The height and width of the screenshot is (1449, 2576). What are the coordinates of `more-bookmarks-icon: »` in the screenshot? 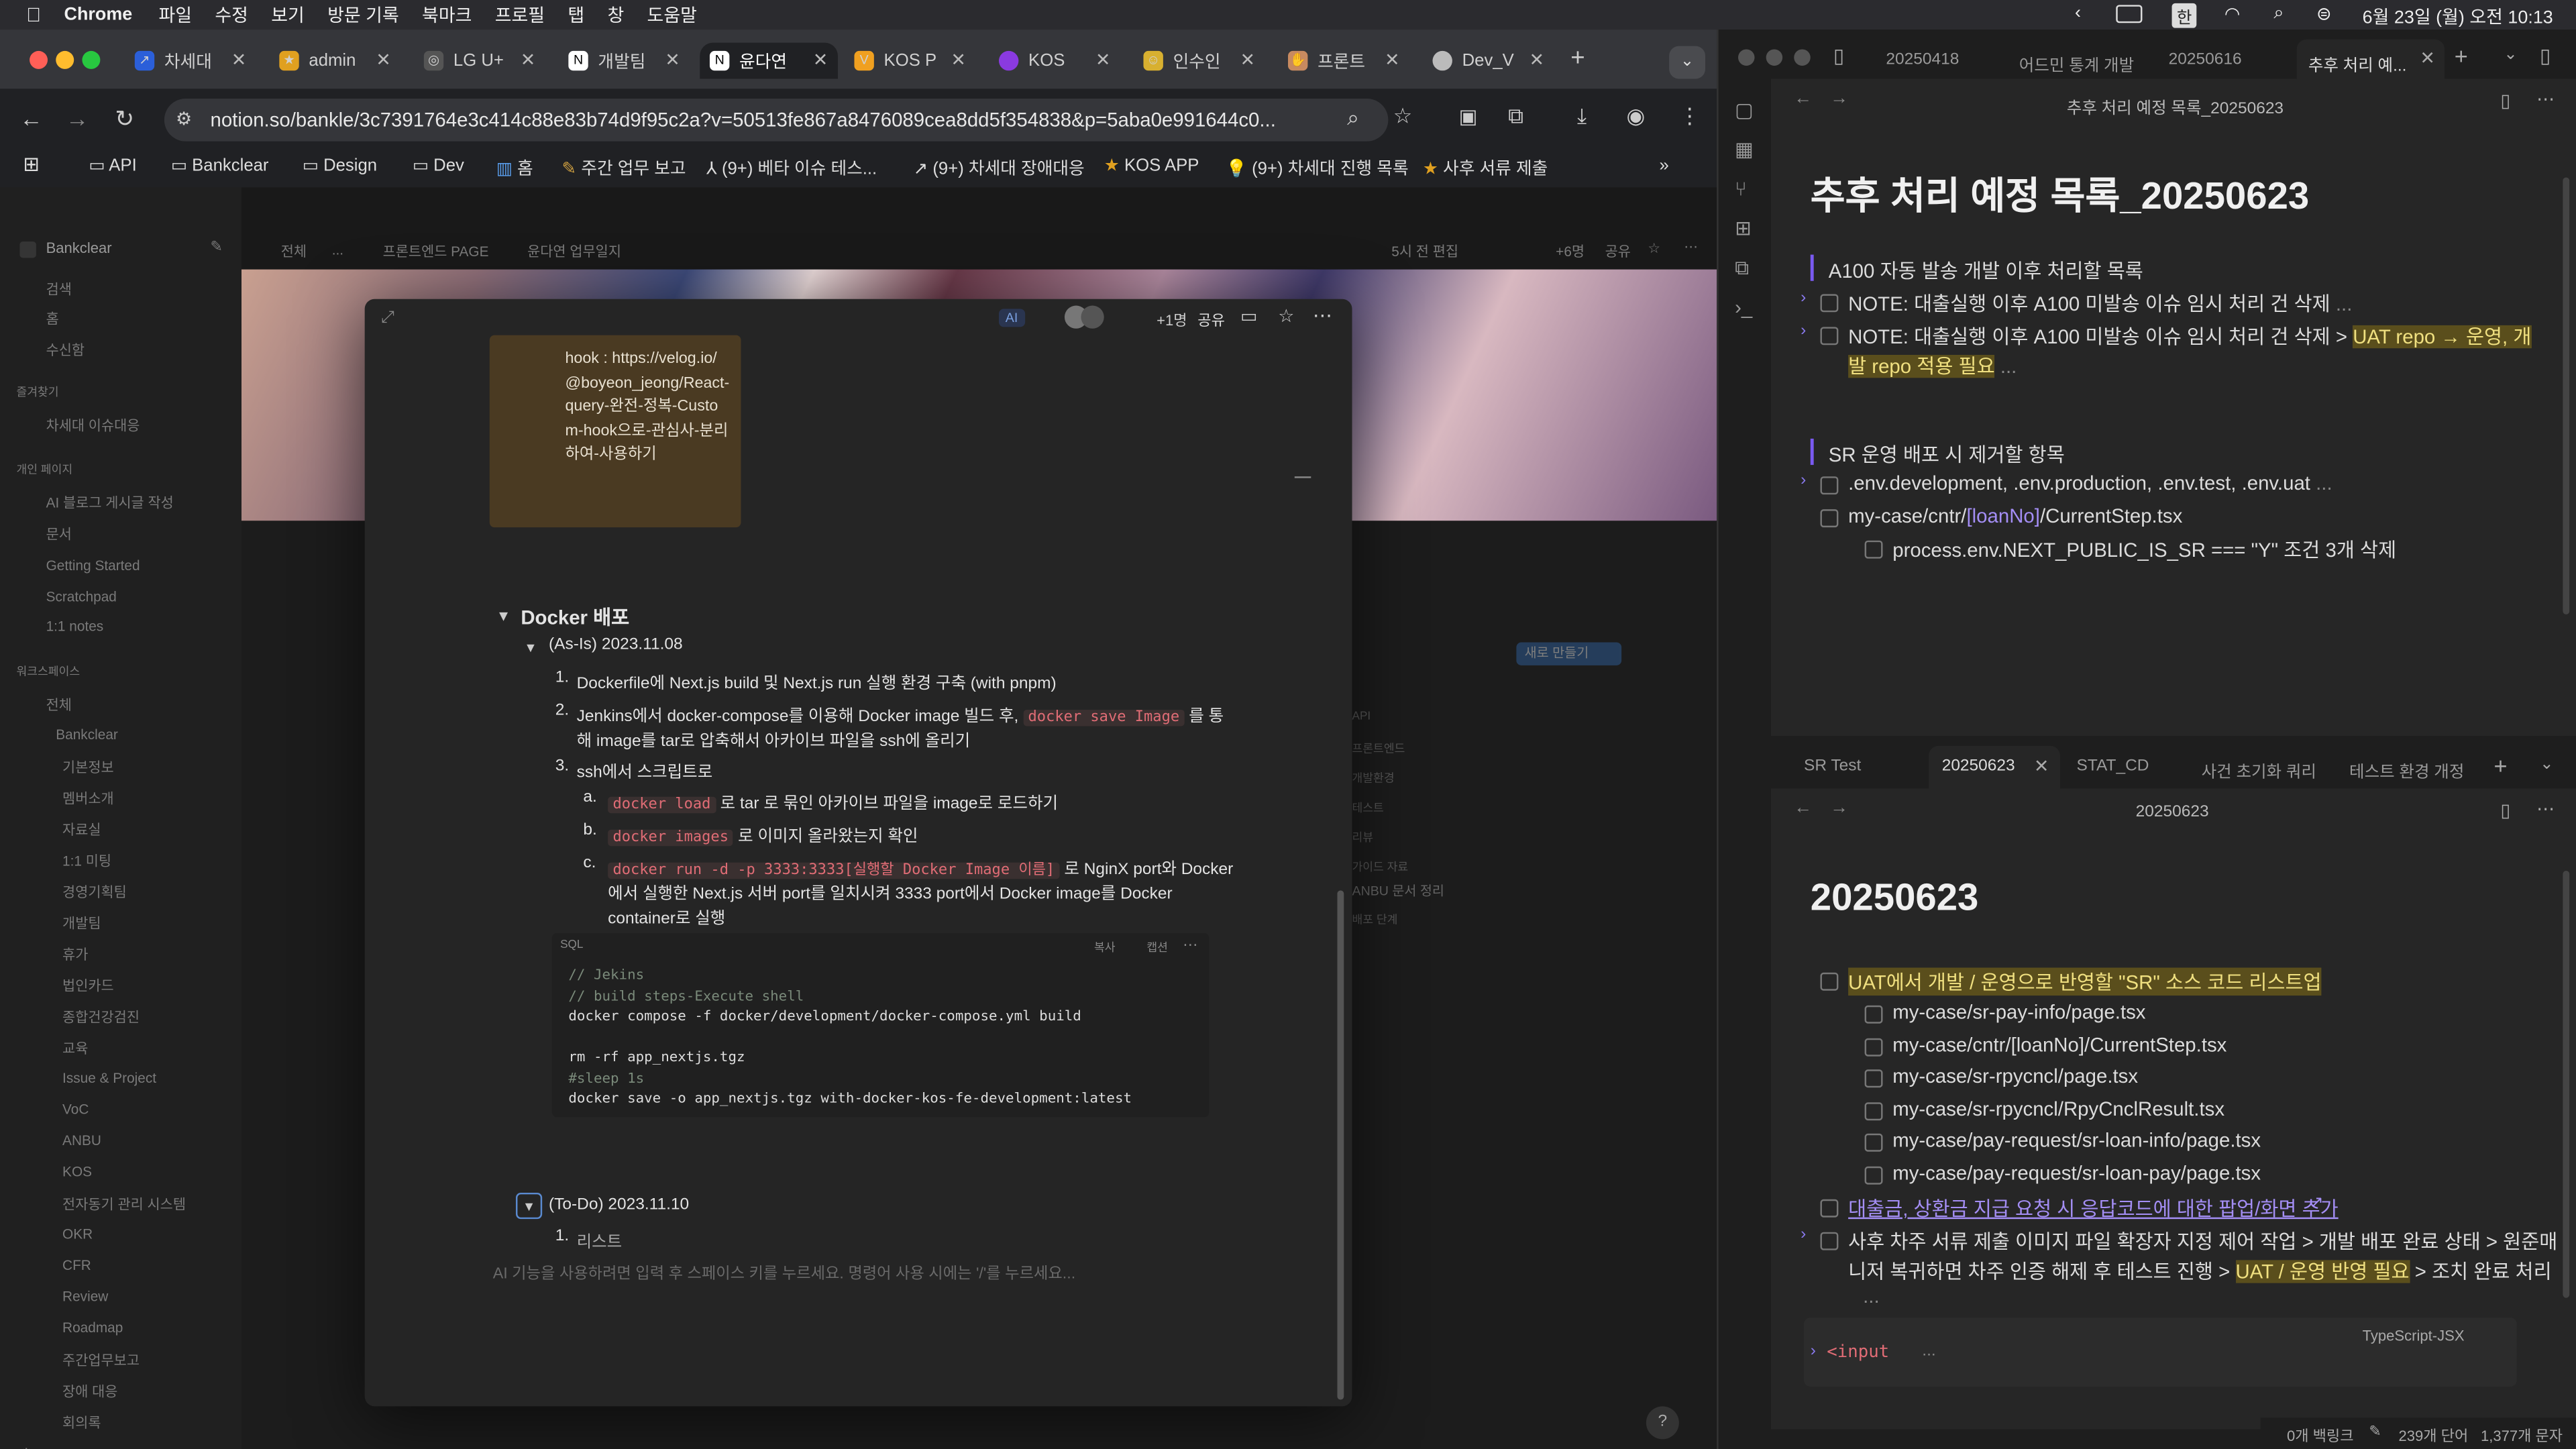 It's located at (1663, 166).